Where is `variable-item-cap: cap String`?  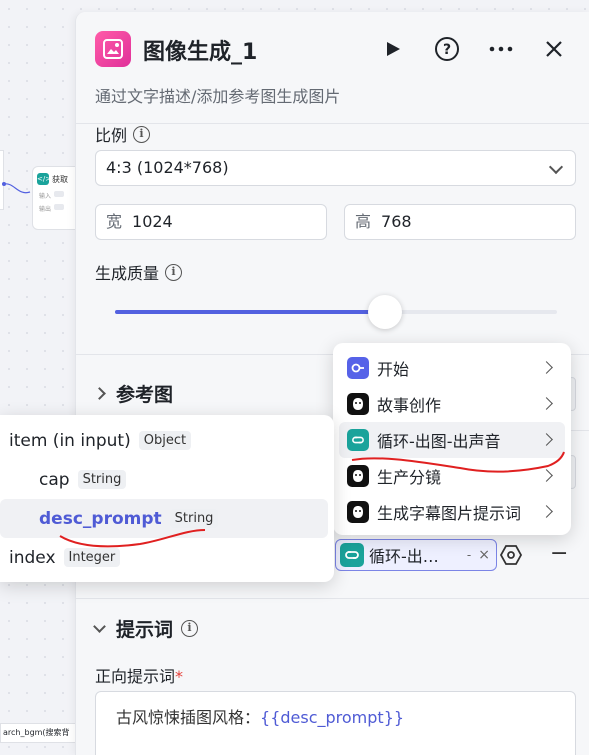
variable-item-cap: cap String is located at coordinates (164, 479).